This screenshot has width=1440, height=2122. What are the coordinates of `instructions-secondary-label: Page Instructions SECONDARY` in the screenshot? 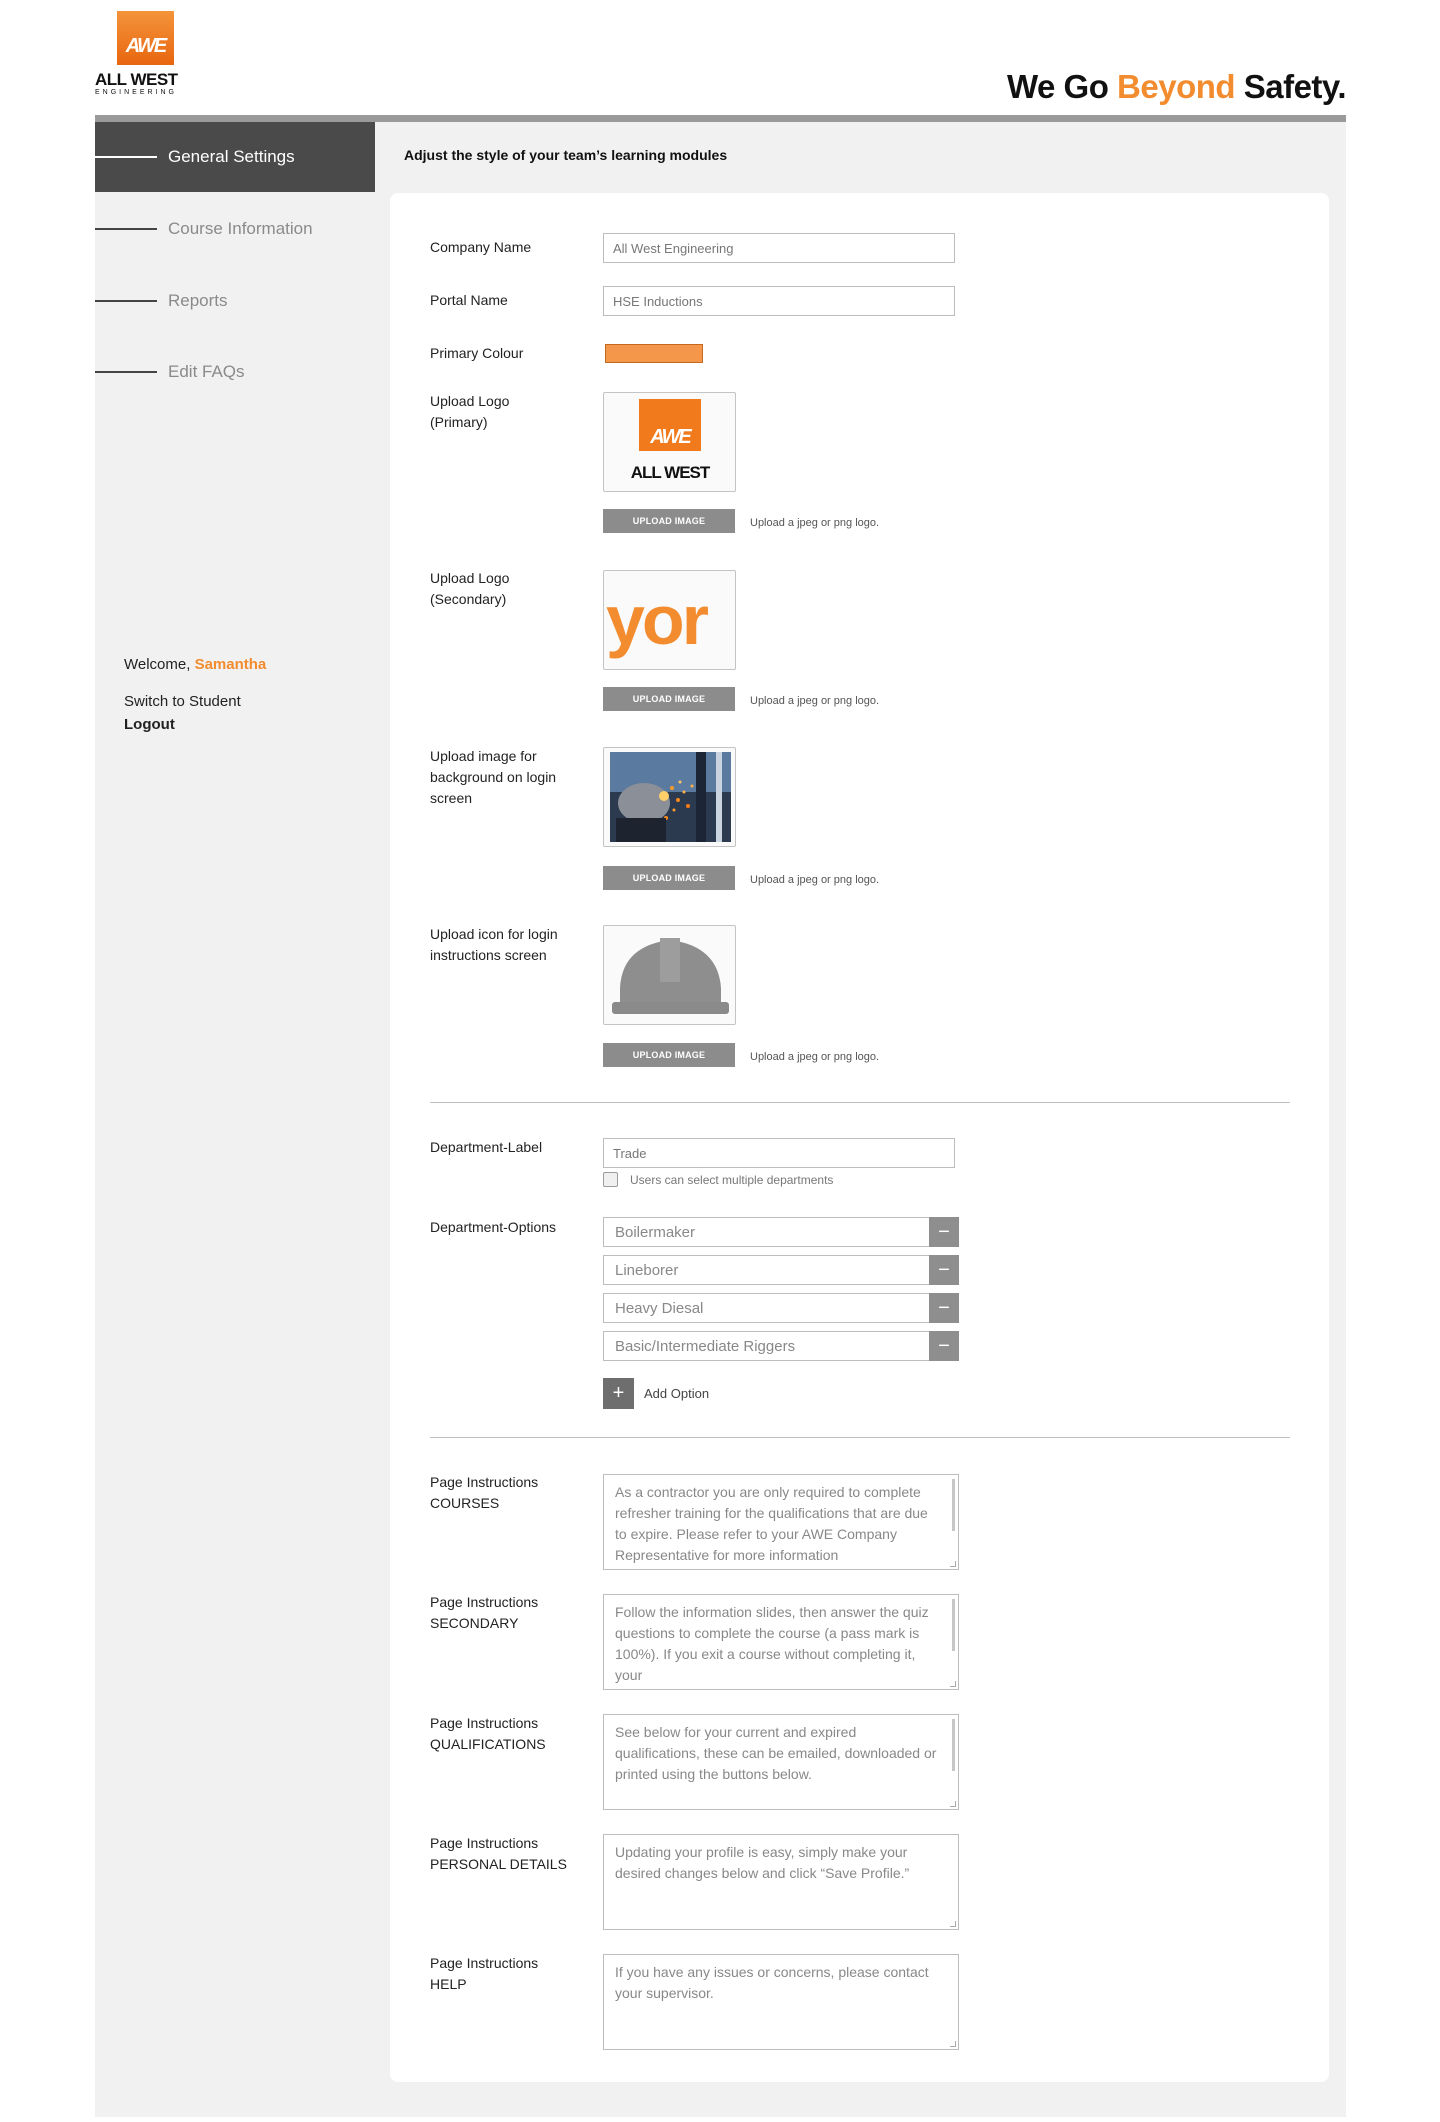 It's located at (484, 1613).